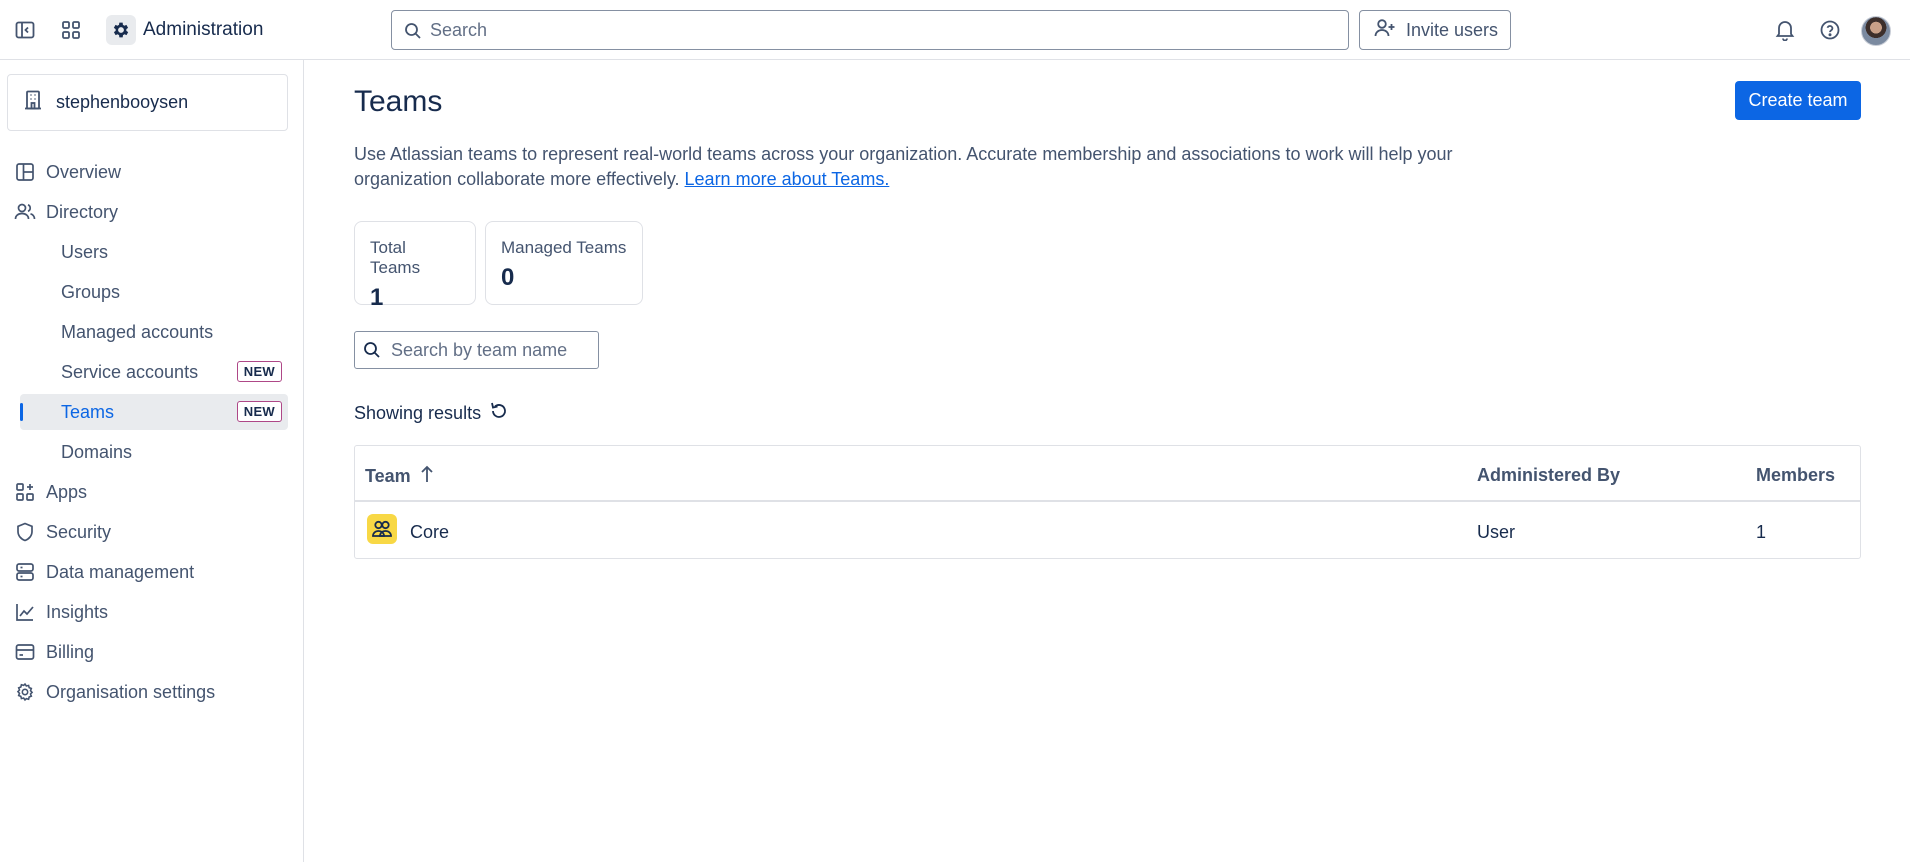 This screenshot has height=862, width=1910. I want to click on column-header-label: Administered By, so click(1549, 475).